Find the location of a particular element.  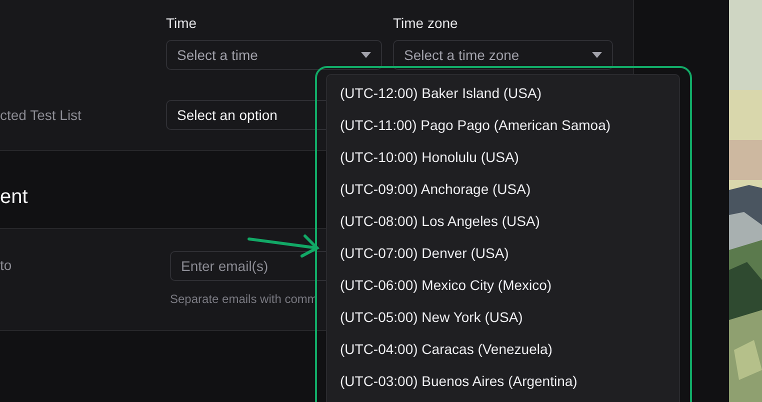

time-zone-option: (UTC-08:00) Los Angeles (USA) is located at coordinates (503, 221).